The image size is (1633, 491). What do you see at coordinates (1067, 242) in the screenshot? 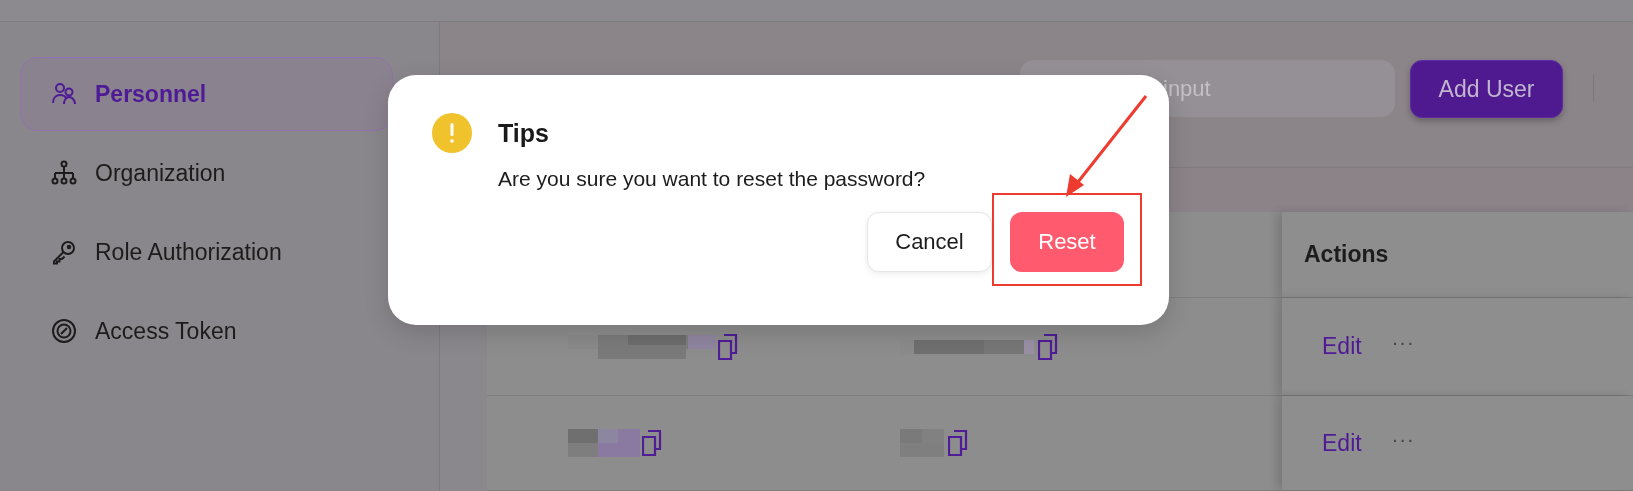
I see `reset-button: Reset` at bounding box center [1067, 242].